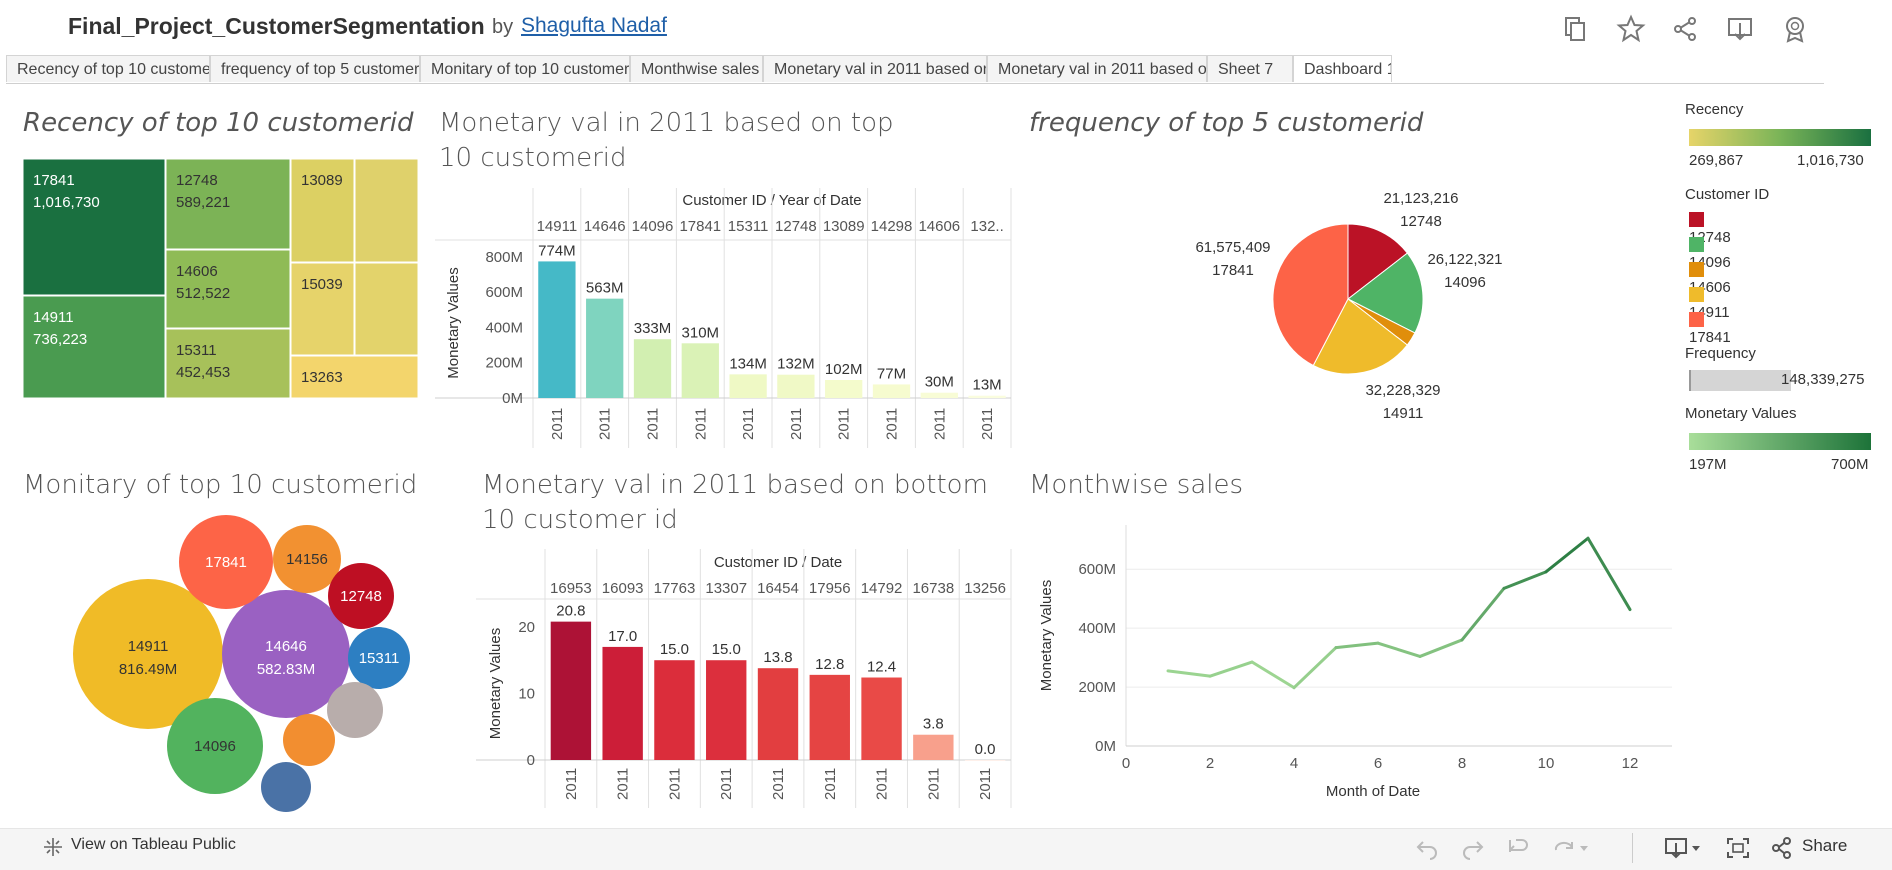 This screenshot has width=1892, height=870. I want to click on tableau-logo-icon, so click(53, 847).